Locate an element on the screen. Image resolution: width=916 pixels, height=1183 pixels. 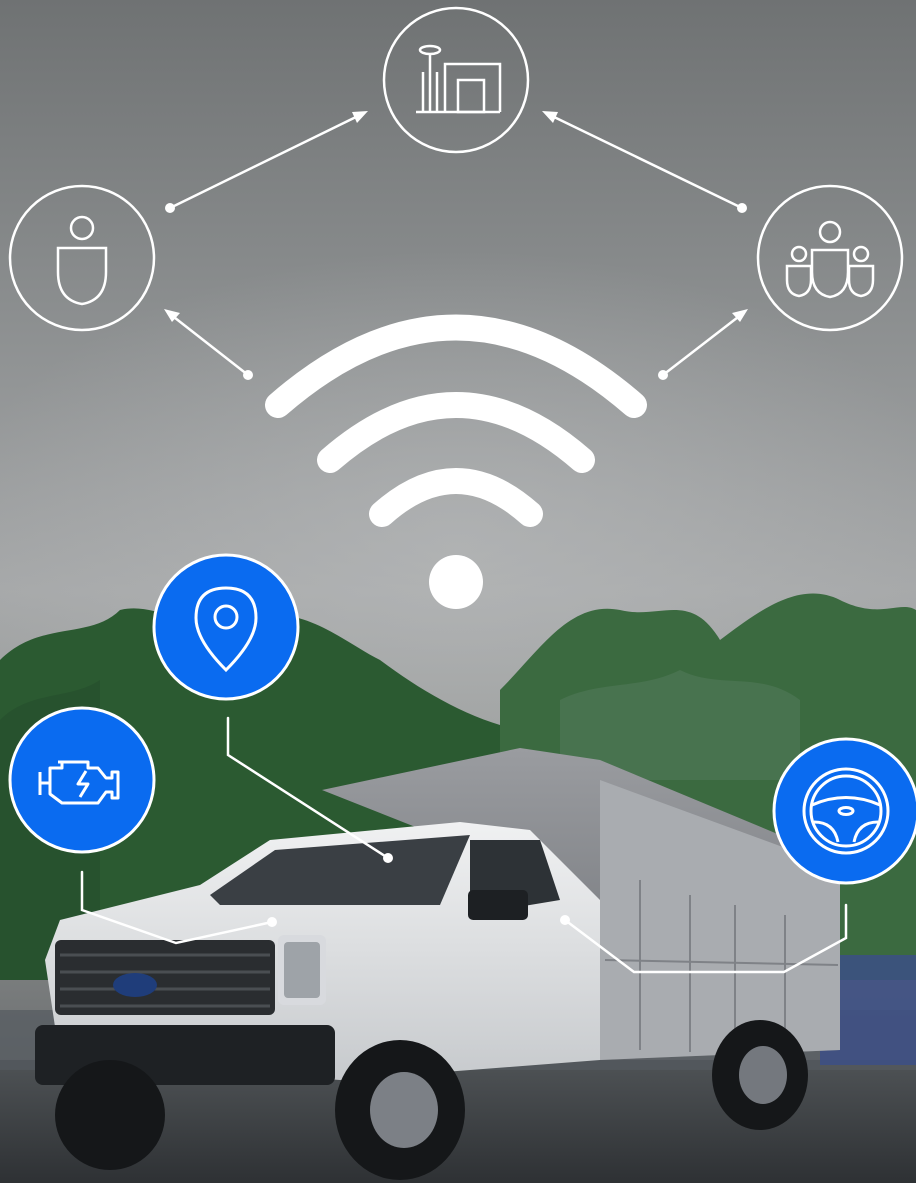
steering-wheel-icon is located at coordinates (844, 811).